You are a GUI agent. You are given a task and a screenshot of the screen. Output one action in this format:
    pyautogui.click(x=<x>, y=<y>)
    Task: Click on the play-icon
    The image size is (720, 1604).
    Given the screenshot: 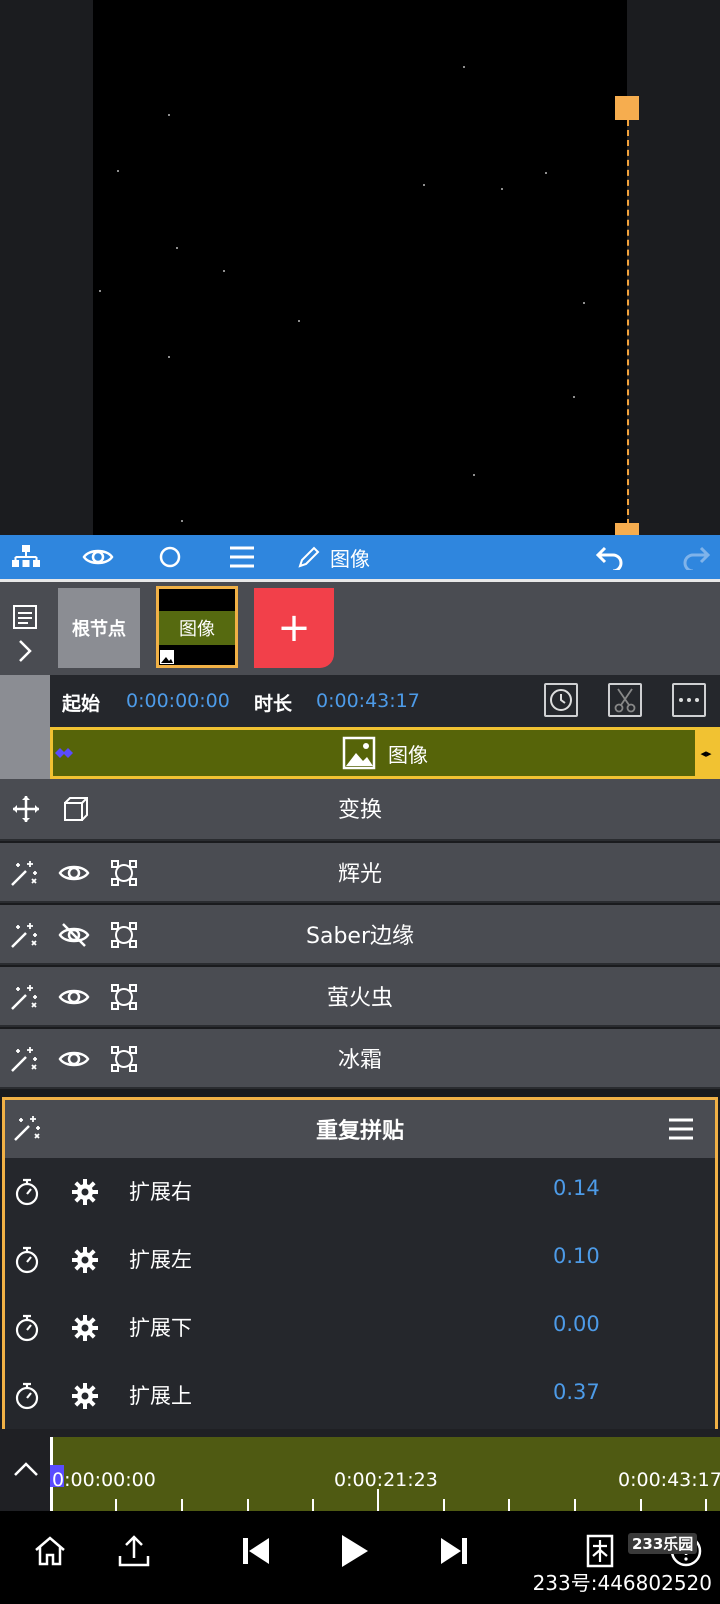 What is the action you would take?
    pyautogui.click(x=354, y=1551)
    